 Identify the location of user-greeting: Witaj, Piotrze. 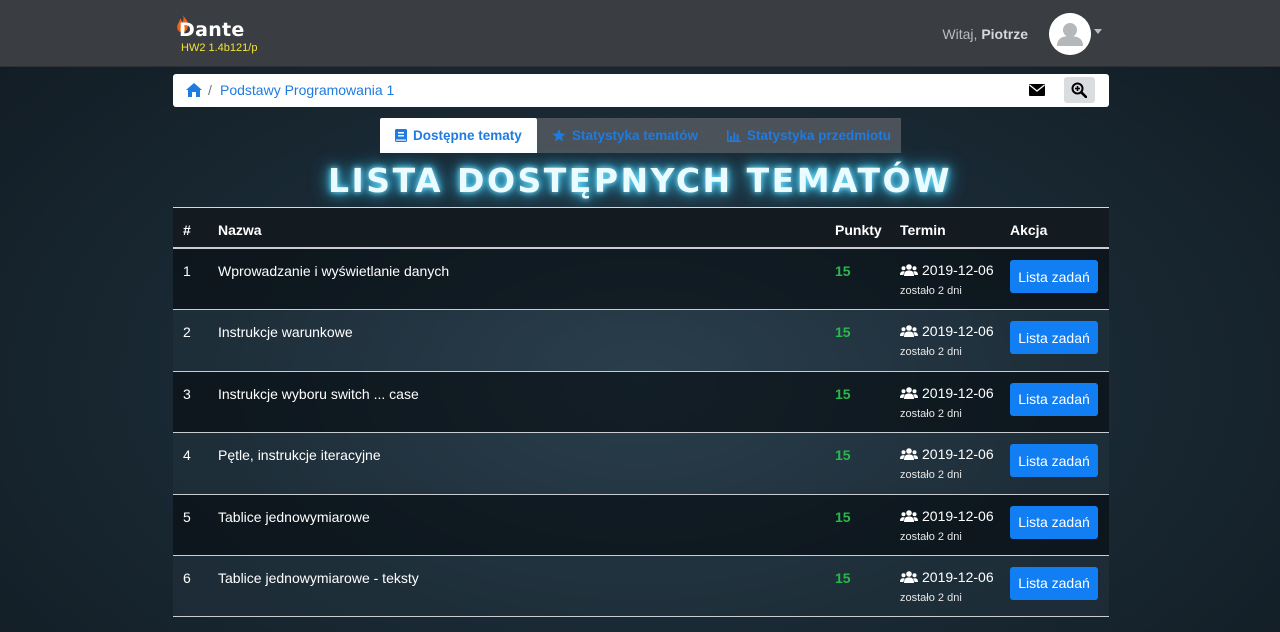
(985, 34).